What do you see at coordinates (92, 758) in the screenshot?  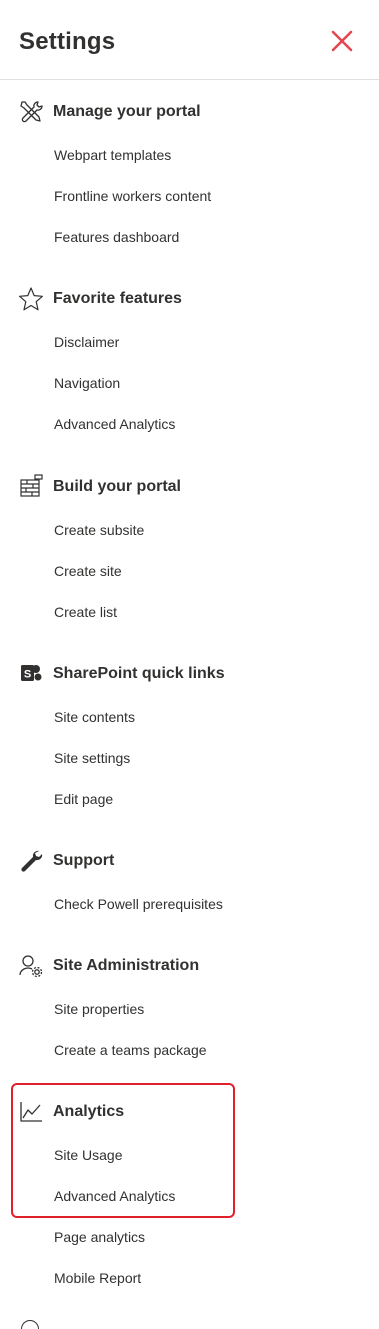 I see `menu-item-site-settings: Site settings` at bounding box center [92, 758].